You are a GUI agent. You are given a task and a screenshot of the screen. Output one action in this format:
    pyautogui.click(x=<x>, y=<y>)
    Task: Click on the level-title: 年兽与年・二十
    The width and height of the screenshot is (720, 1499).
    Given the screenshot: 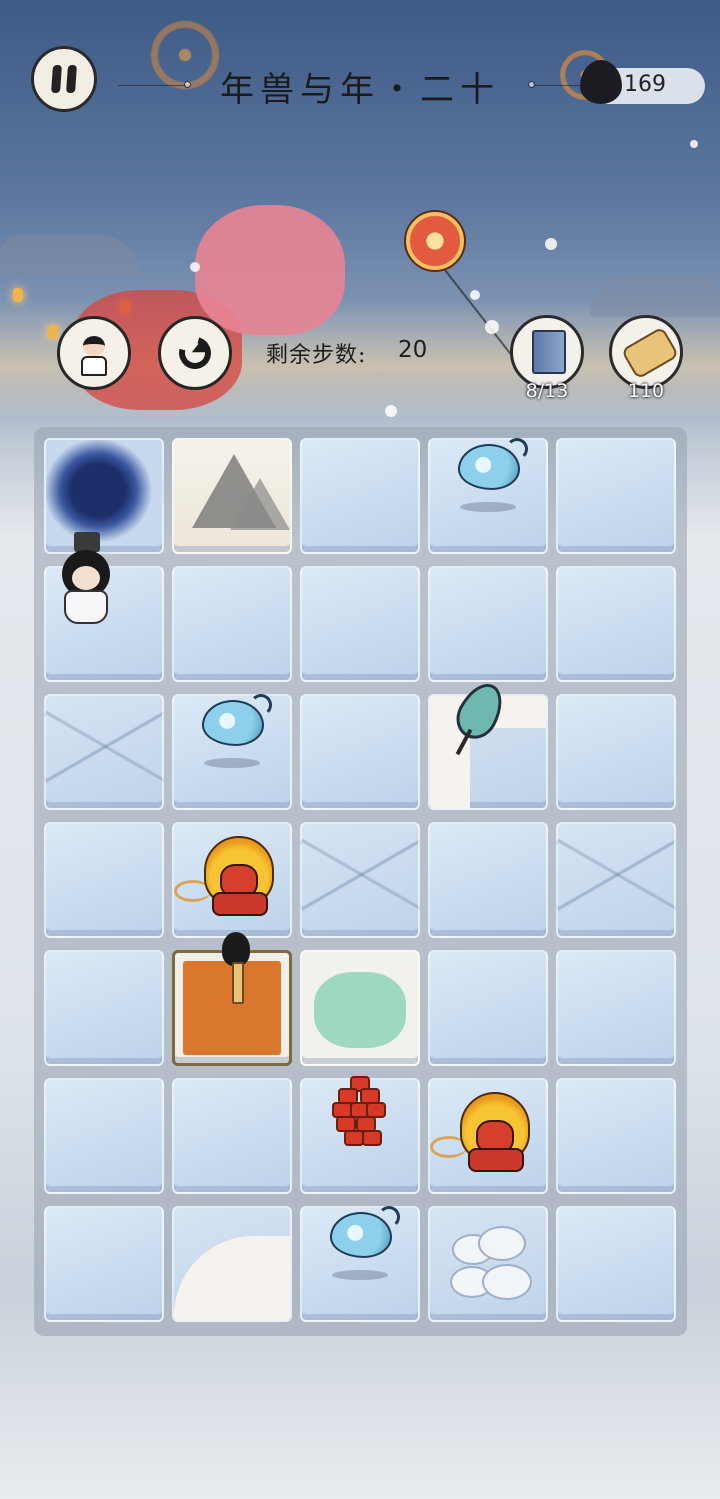 What is the action you would take?
    pyautogui.click(x=360, y=90)
    